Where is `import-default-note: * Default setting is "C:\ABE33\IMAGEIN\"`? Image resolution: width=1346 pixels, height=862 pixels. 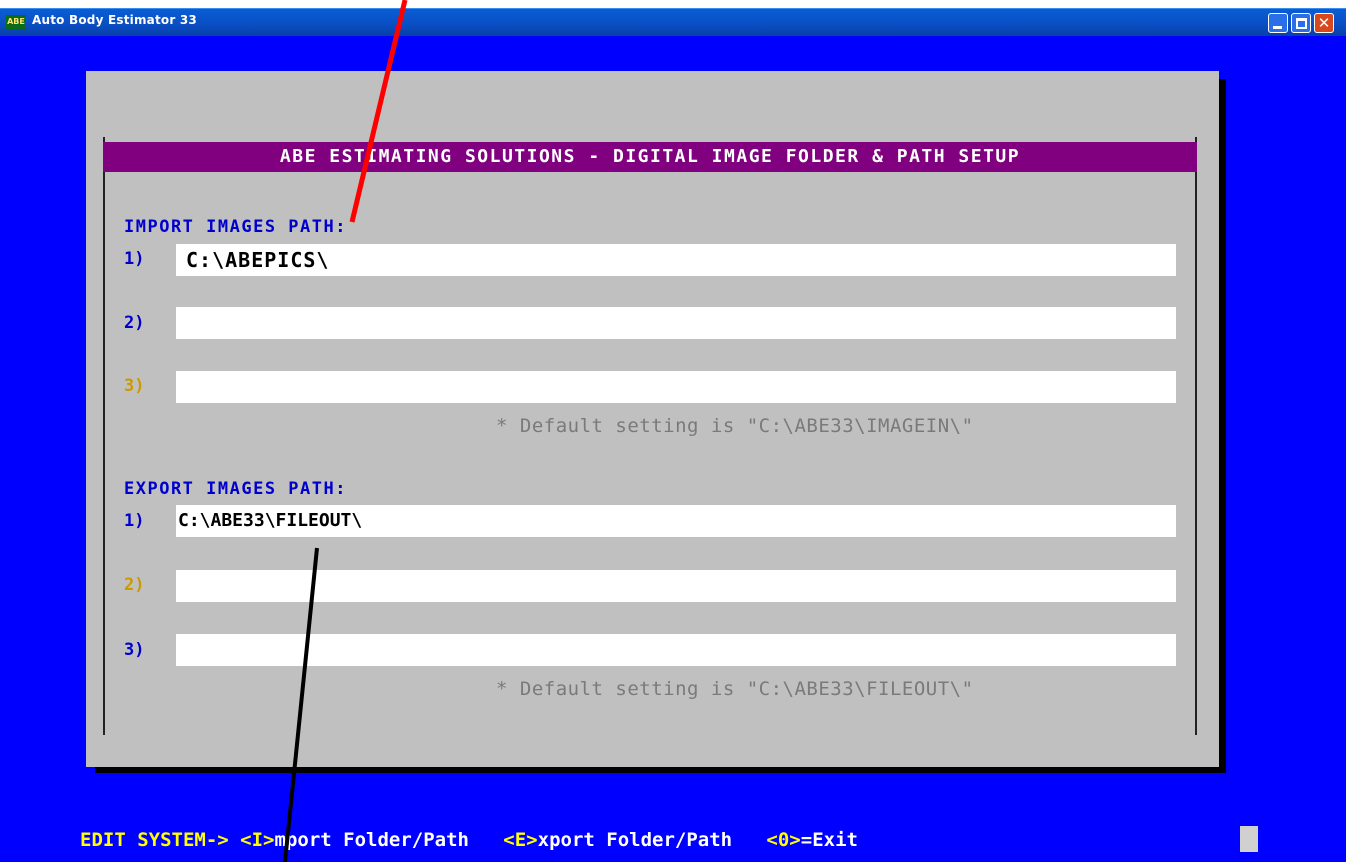
import-default-note: * Default setting is "C:\ABE33\IMAGEIN\" is located at coordinates (735, 426).